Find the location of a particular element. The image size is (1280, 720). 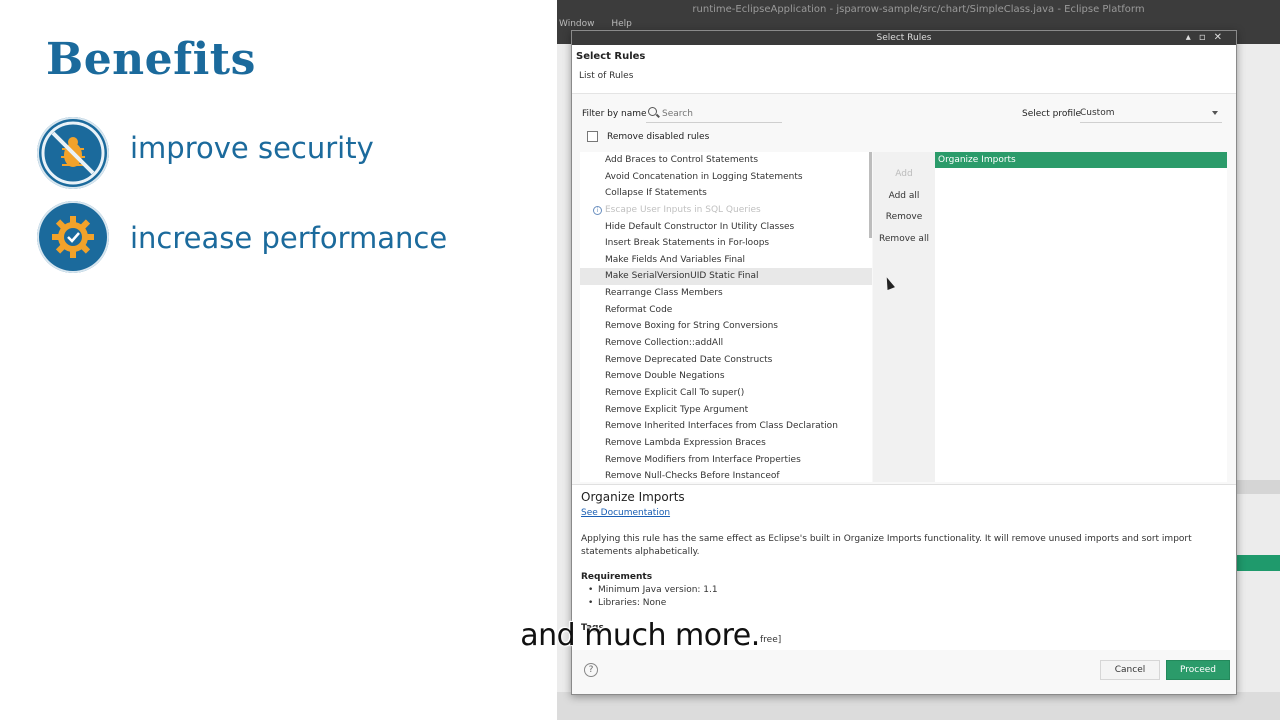

rule-label: Remove Explicit Call To super() is located at coordinates (675, 392).